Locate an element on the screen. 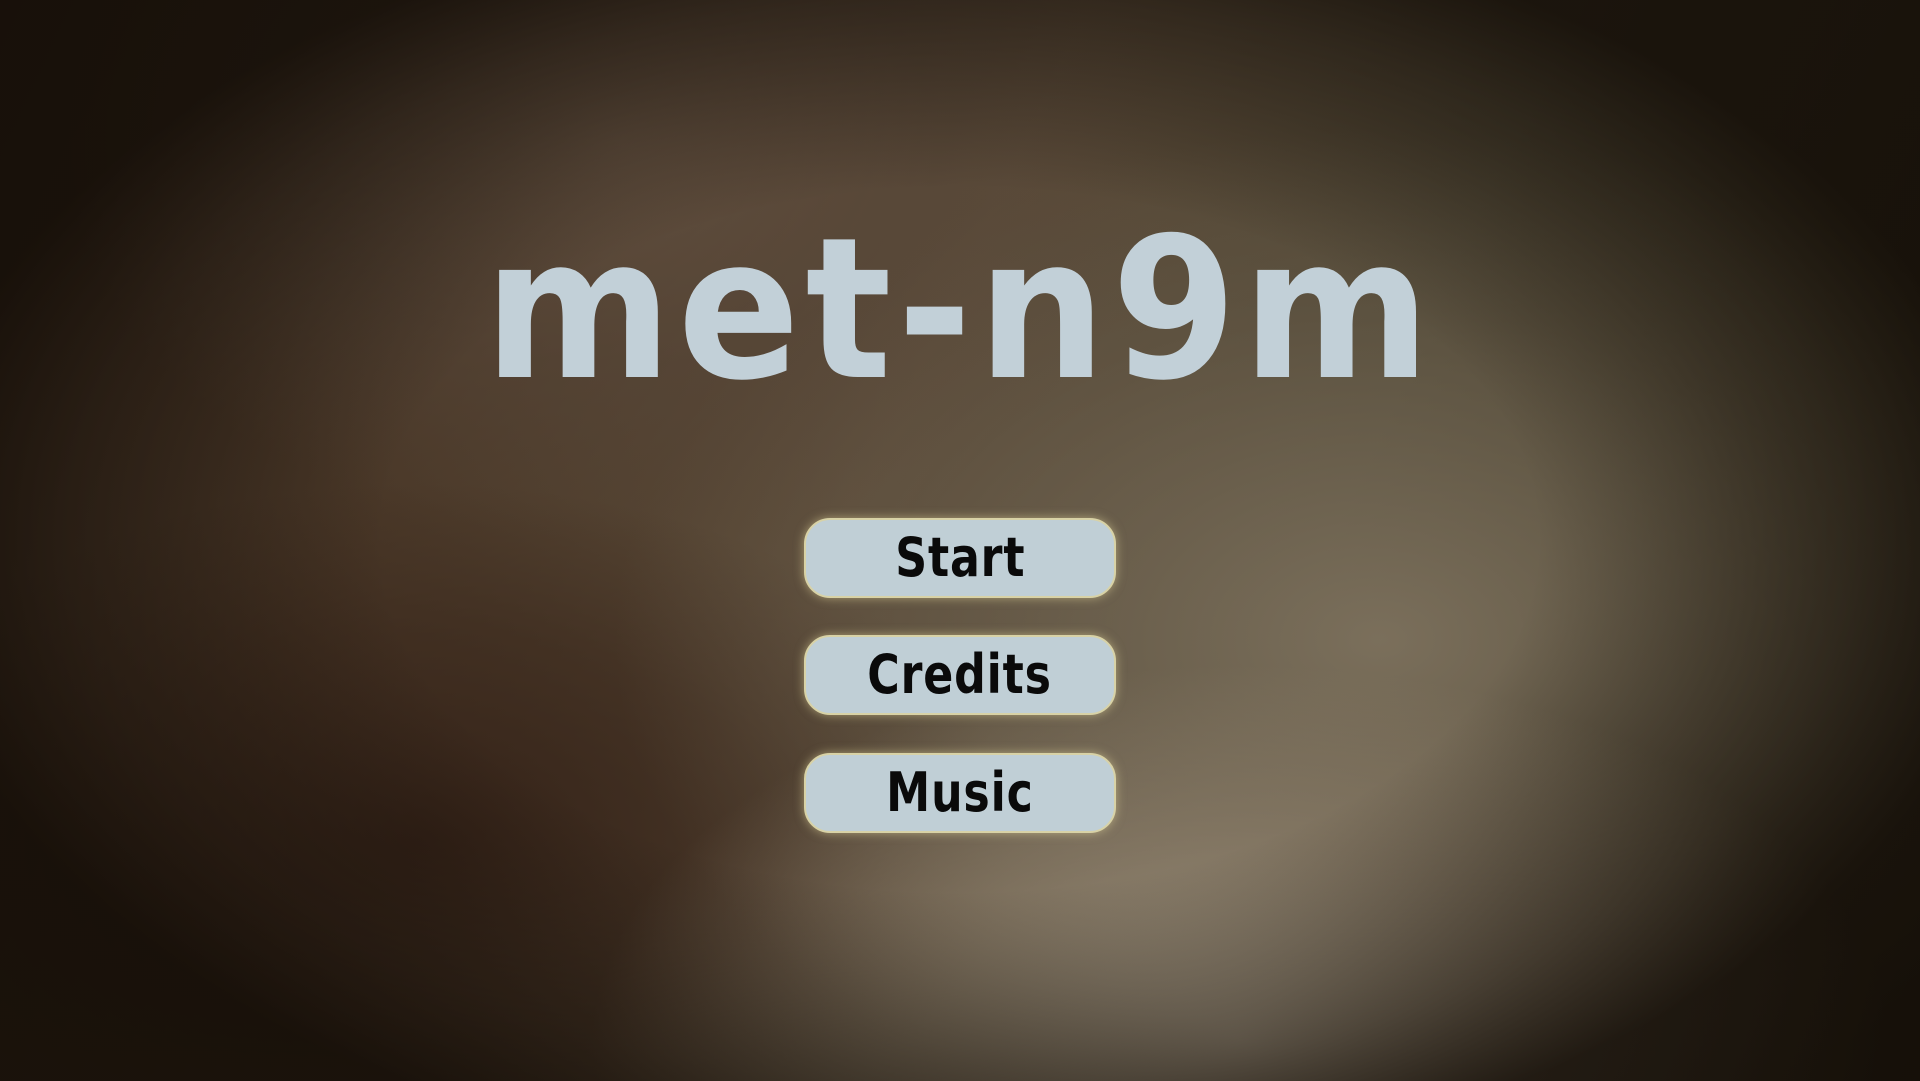 The height and width of the screenshot is (1081, 1920). credits-button: Credits is located at coordinates (960, 675).